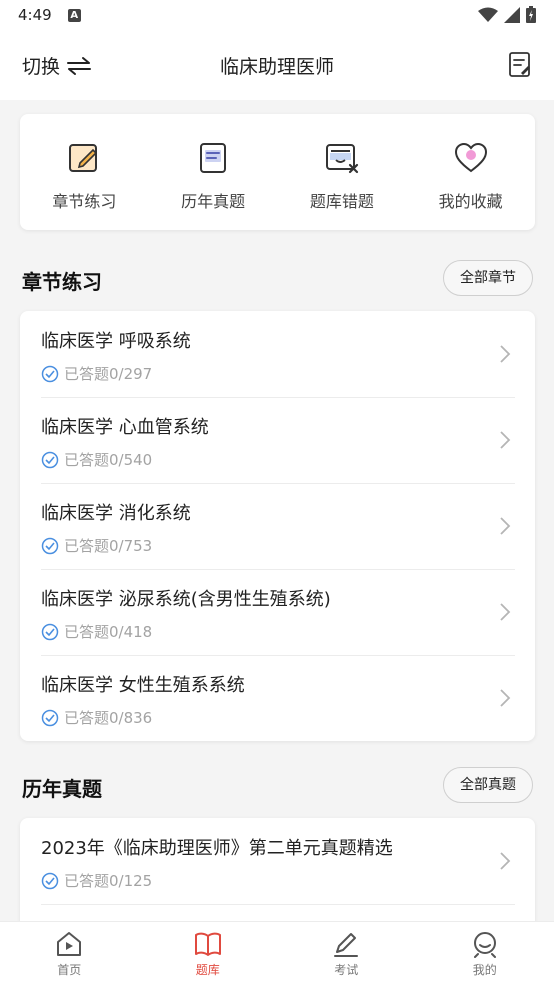  I want to click on item-status: 已答题0/753, so click(96, 545).